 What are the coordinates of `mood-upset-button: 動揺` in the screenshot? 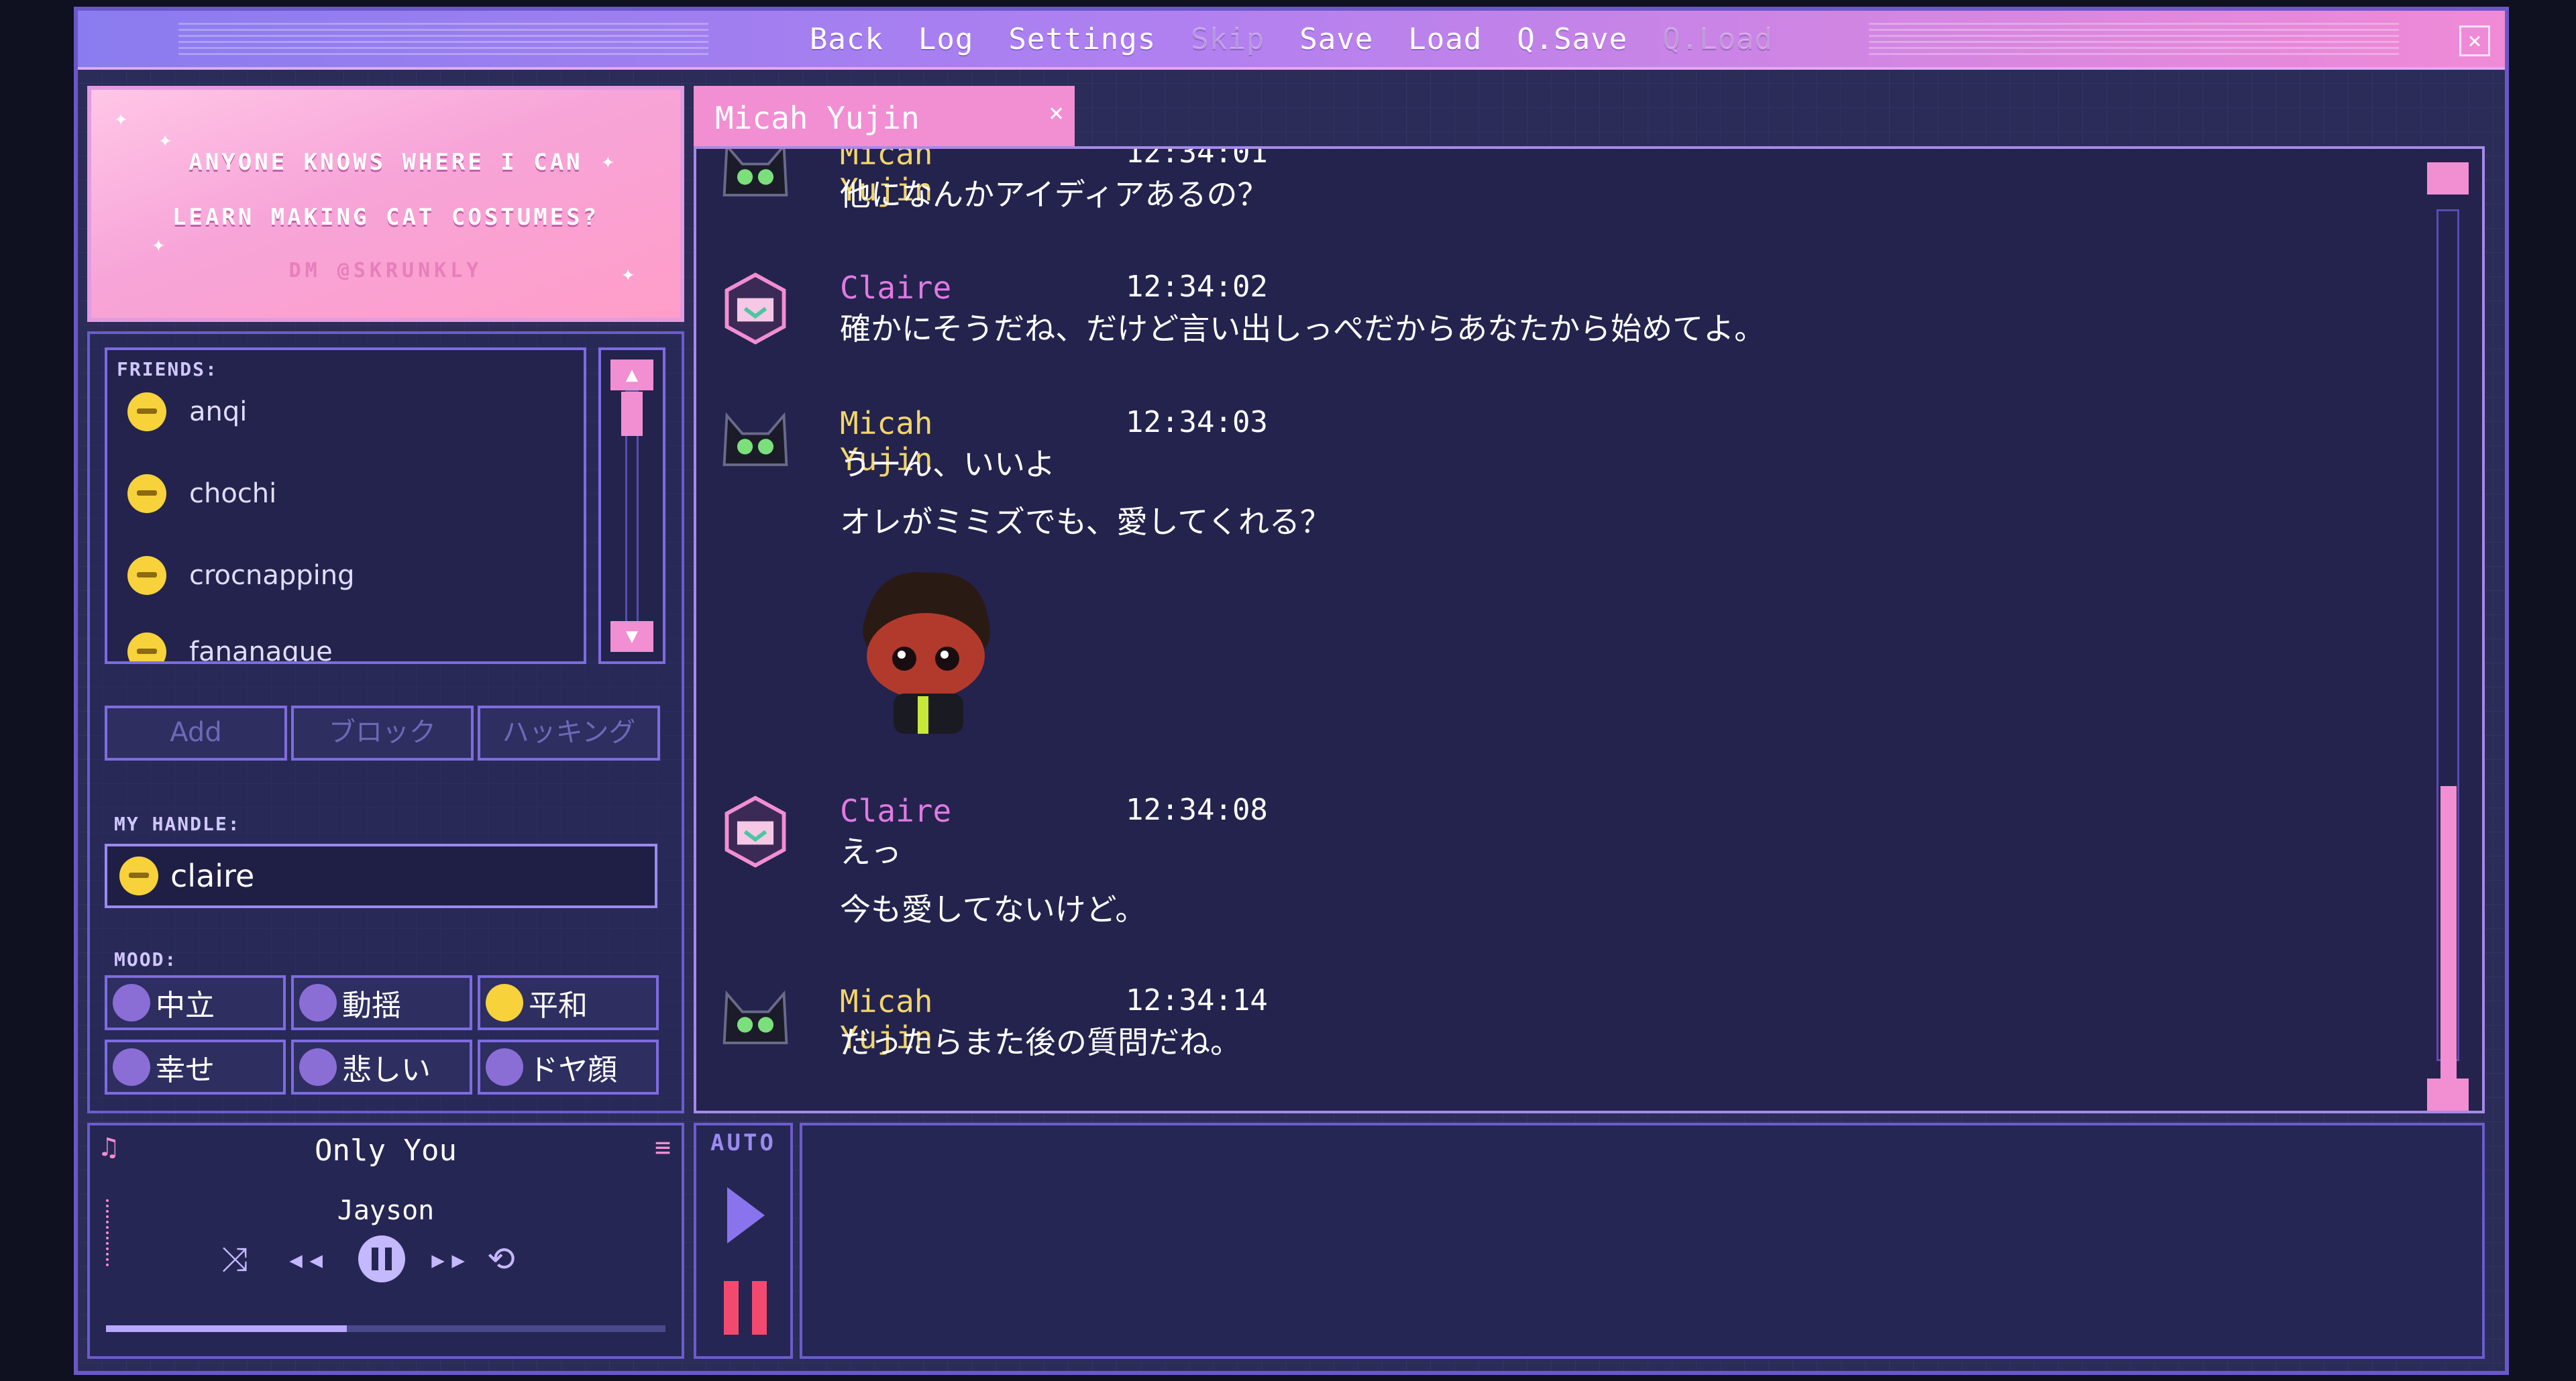 It's located at (381, 1002).